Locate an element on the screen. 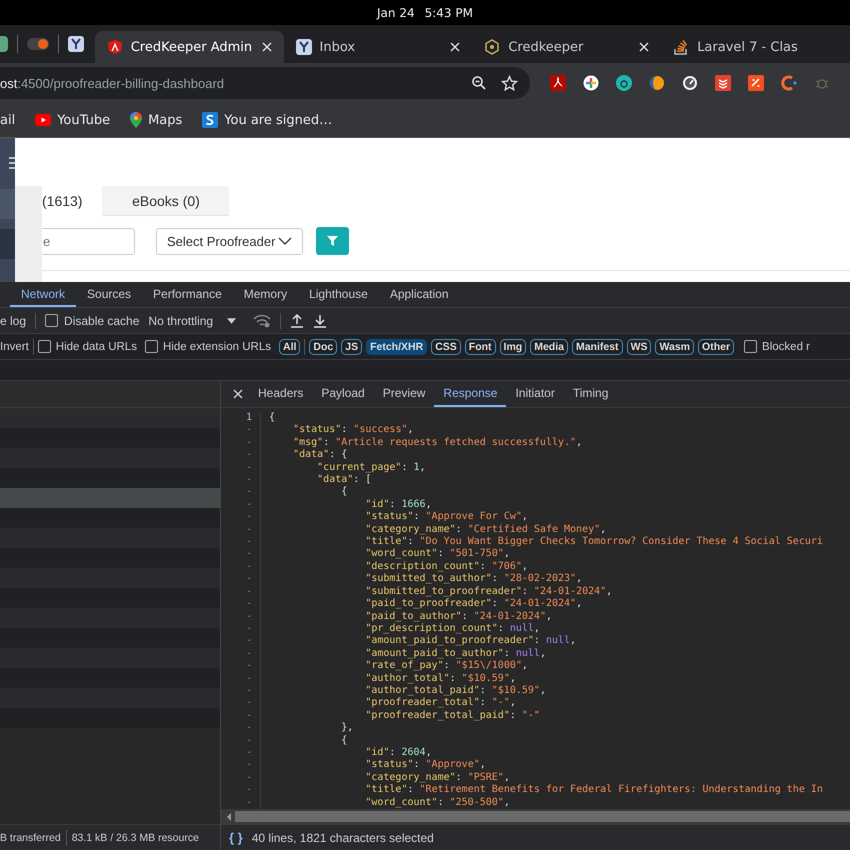  throttling-dropdown: No throttling is located at coordinates (192, 321).